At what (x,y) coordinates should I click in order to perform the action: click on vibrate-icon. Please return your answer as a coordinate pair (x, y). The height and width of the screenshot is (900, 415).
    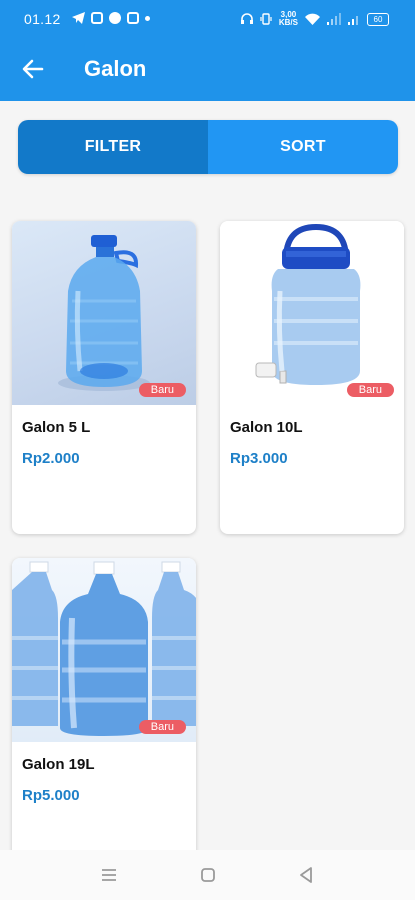
    Looking at the image, I should click on (266, 19).